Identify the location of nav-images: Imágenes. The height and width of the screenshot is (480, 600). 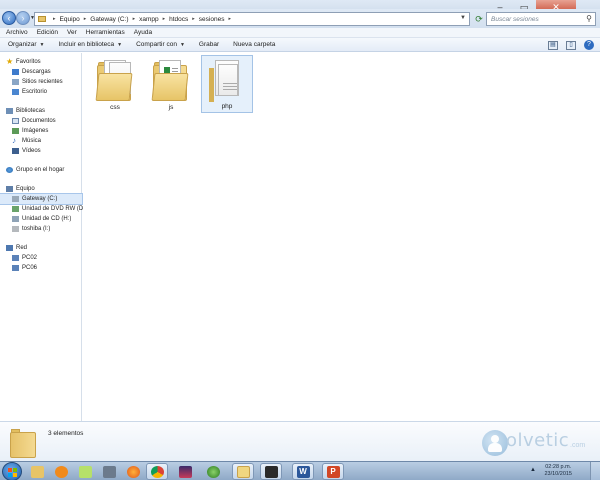
(53, 131).